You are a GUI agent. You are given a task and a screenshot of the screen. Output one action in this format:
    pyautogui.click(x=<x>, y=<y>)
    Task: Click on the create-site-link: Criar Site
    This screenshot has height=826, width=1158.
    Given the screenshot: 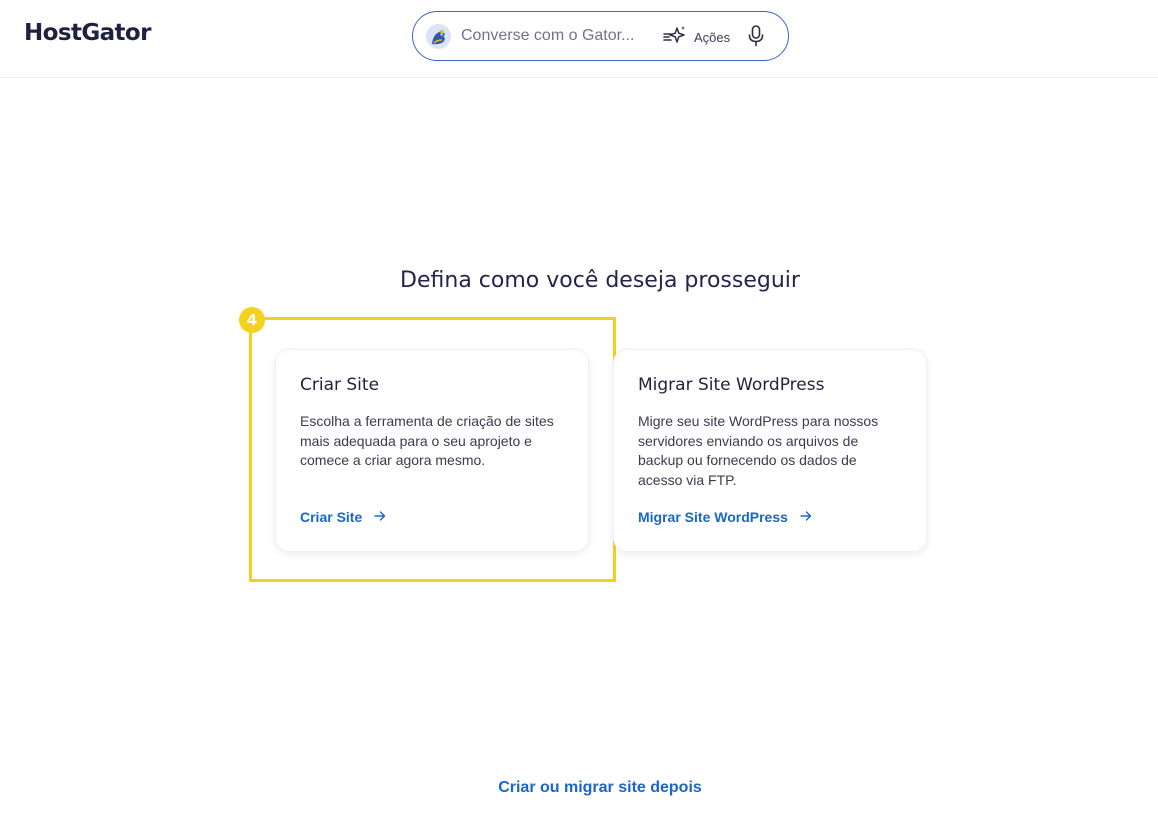 What is the action you would take?
    pyautogui.click(x=343, y=517)
    